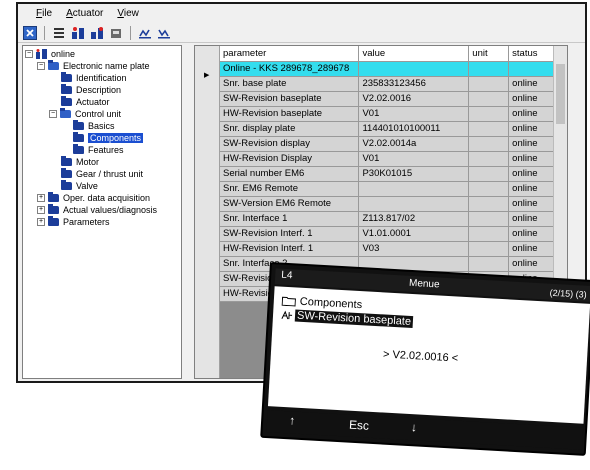 The width and height of the screenshot is (590, 470). Describe the element at coordinates (290, 69) in the screenshot. I see `cell-parameter: Online - KKS 289678_289678` at that location.